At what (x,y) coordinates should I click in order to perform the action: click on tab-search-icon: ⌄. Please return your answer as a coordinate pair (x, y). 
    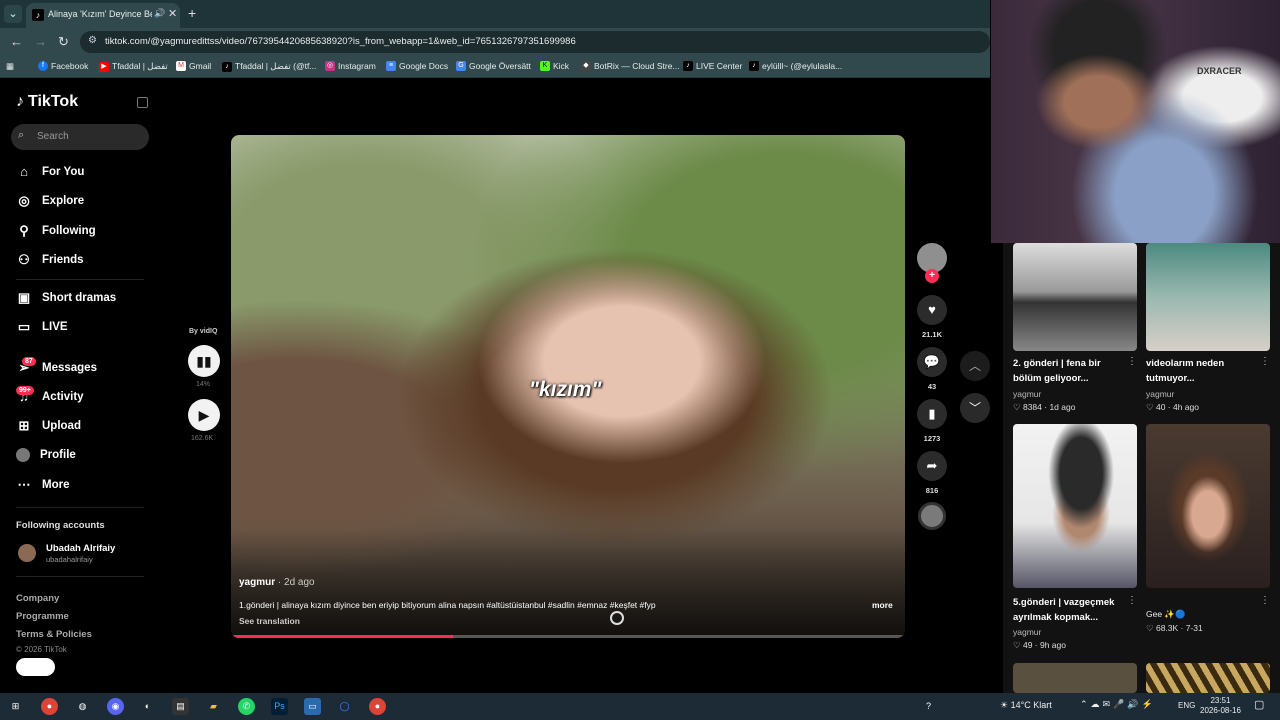
    Looking at the image, I should click on (13, 14).